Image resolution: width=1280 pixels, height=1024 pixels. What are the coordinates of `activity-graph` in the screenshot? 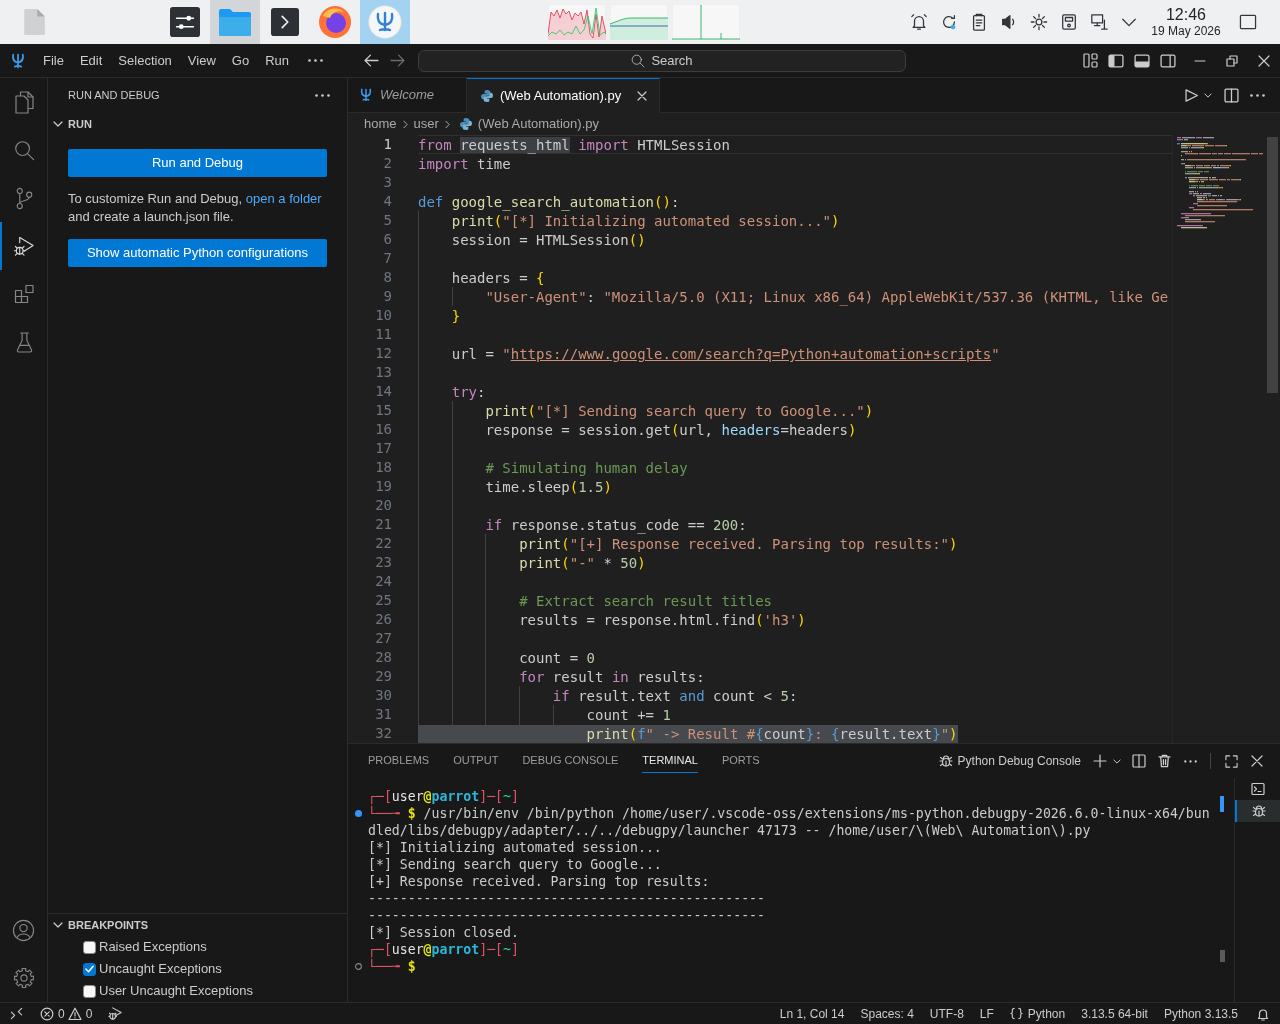 It's located at (577, 22).